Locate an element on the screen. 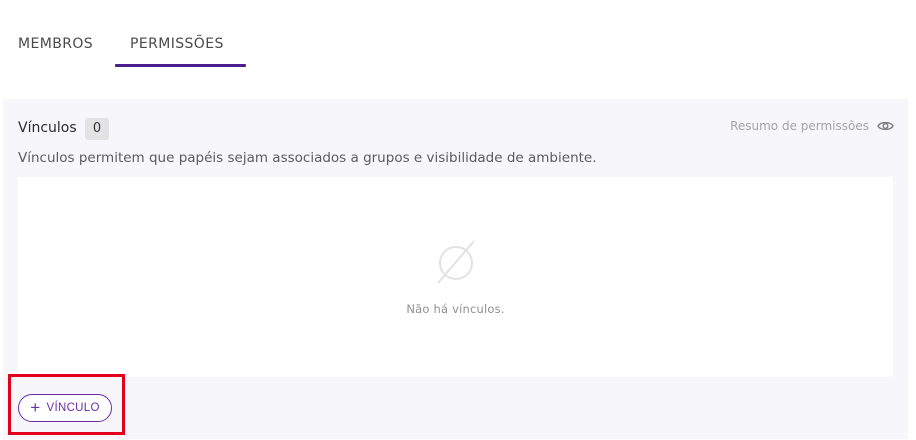  tab-permissoes: PERMISSÕES is located at coordinates (177, 44).